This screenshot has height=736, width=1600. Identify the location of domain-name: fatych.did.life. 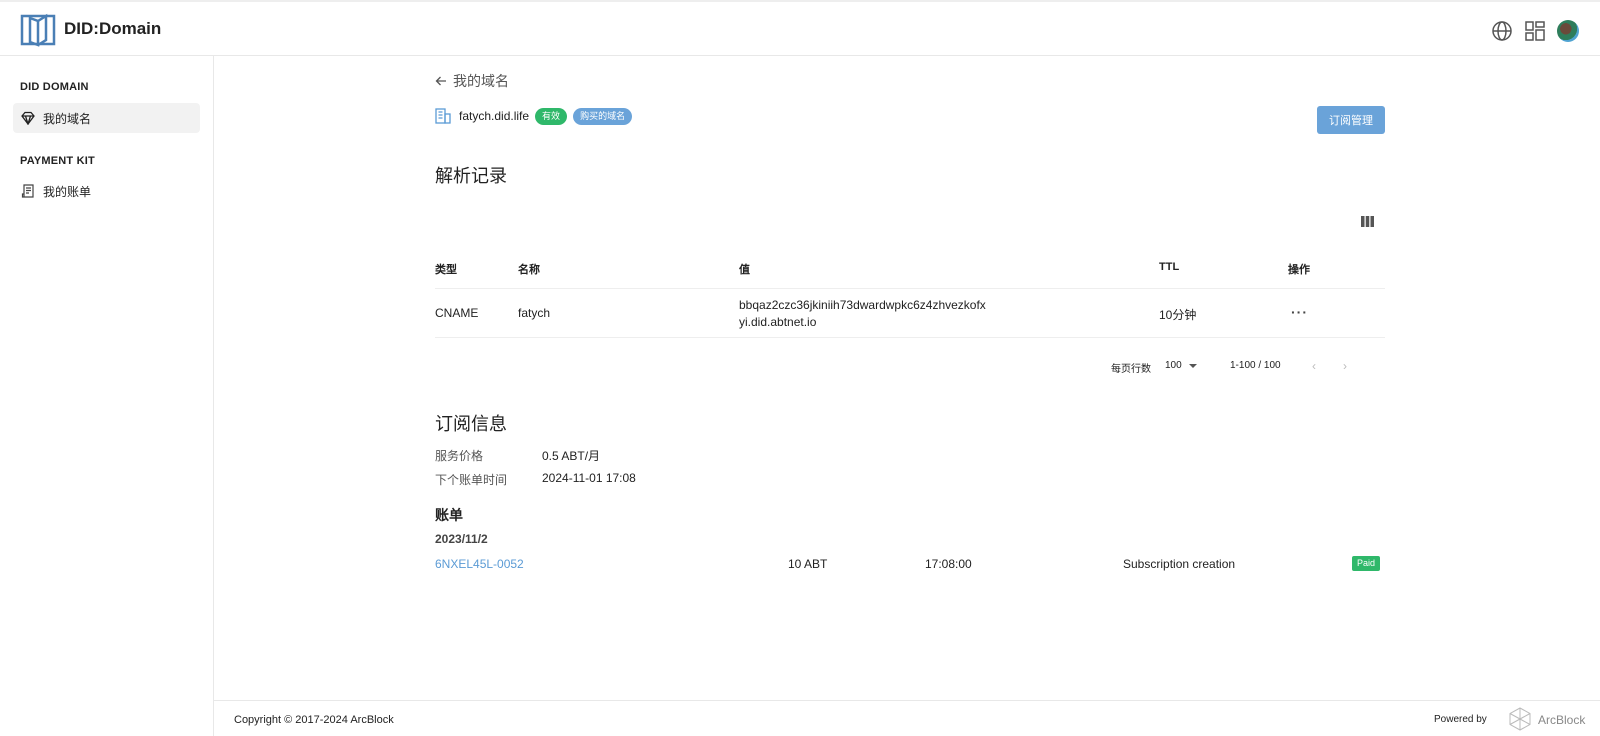
(494, 116).